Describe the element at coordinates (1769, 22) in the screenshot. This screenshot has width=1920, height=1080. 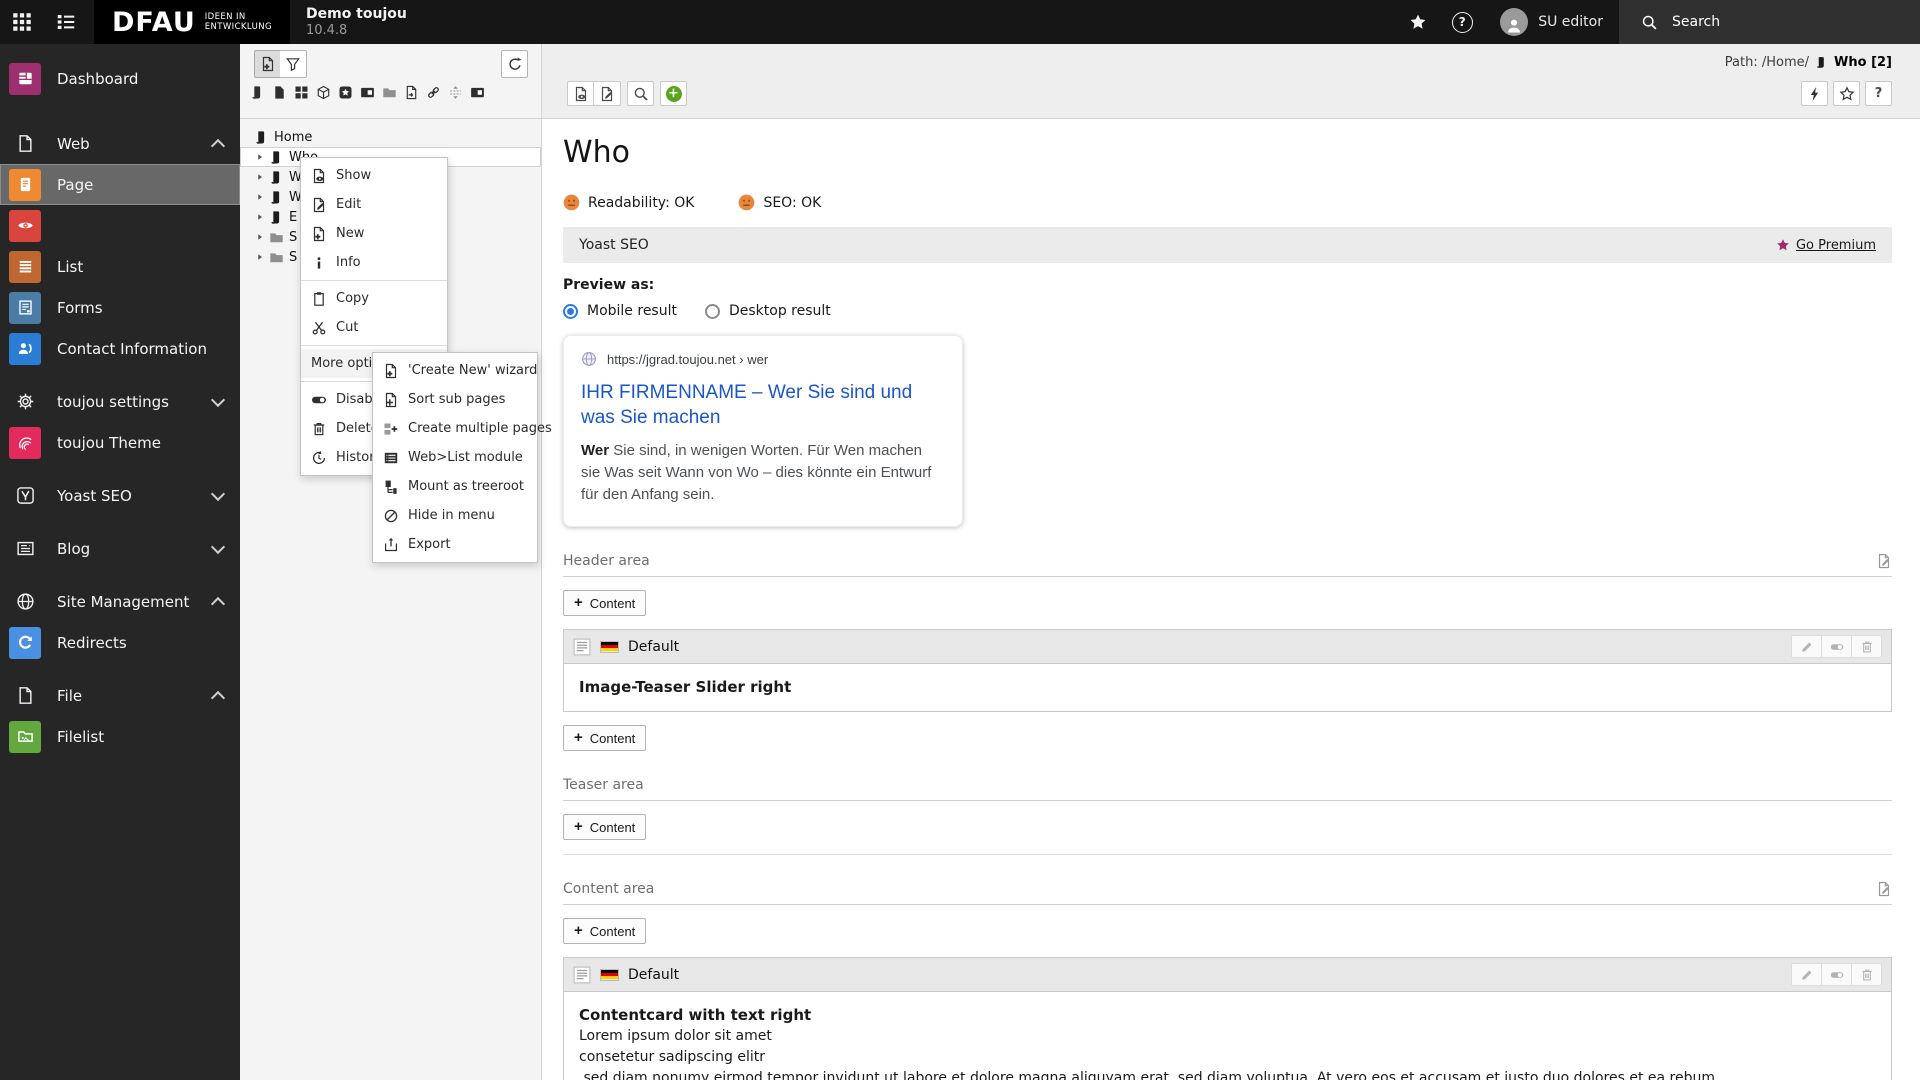
I see `search-bar: Search` at that location.